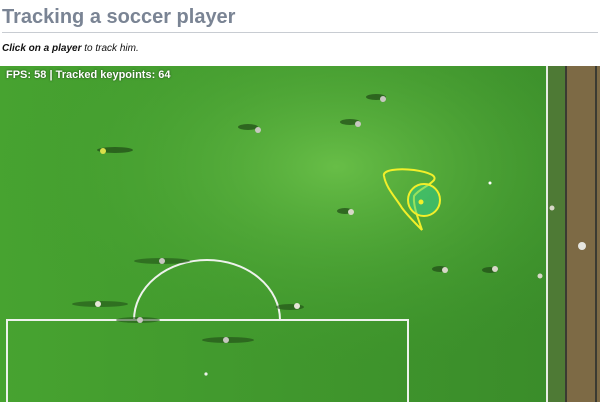  What do you see at coordinates (206, 374) in the screenshot?
I see `penalty-spot` at bounding box center [206, 374].